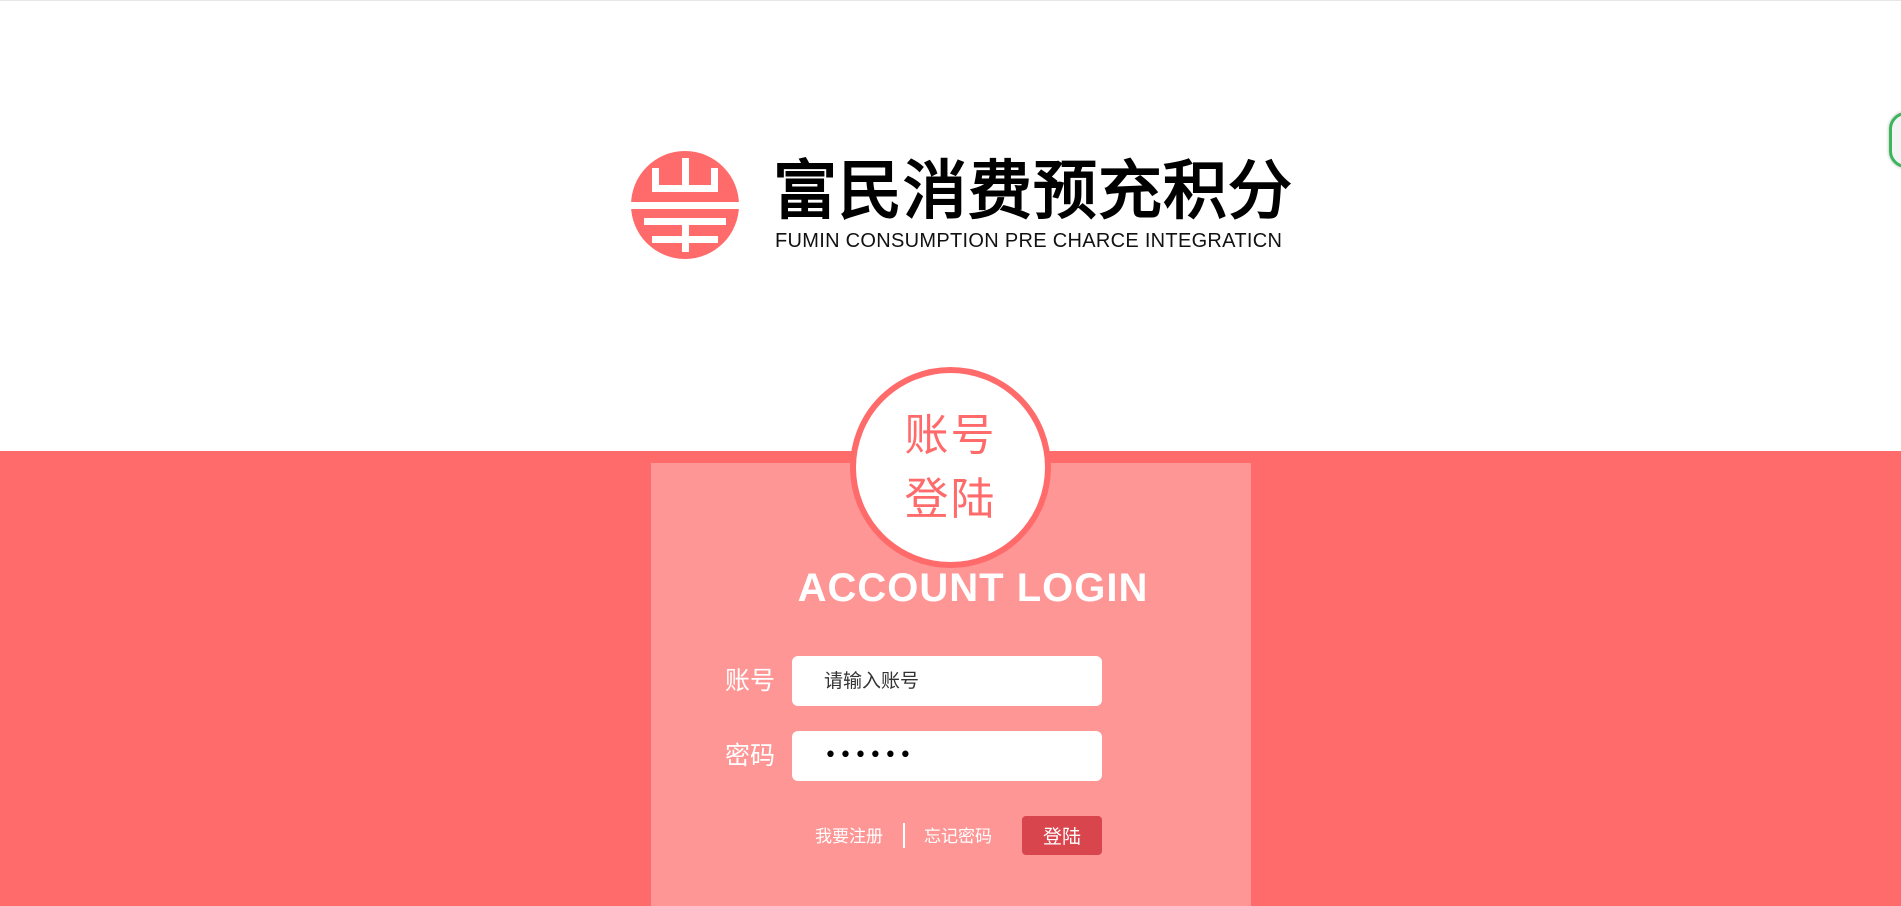  What do you see at coordinates (1895, 140) in the screenshot?
I see `floating-widget` at bounding box center [1895, 140].